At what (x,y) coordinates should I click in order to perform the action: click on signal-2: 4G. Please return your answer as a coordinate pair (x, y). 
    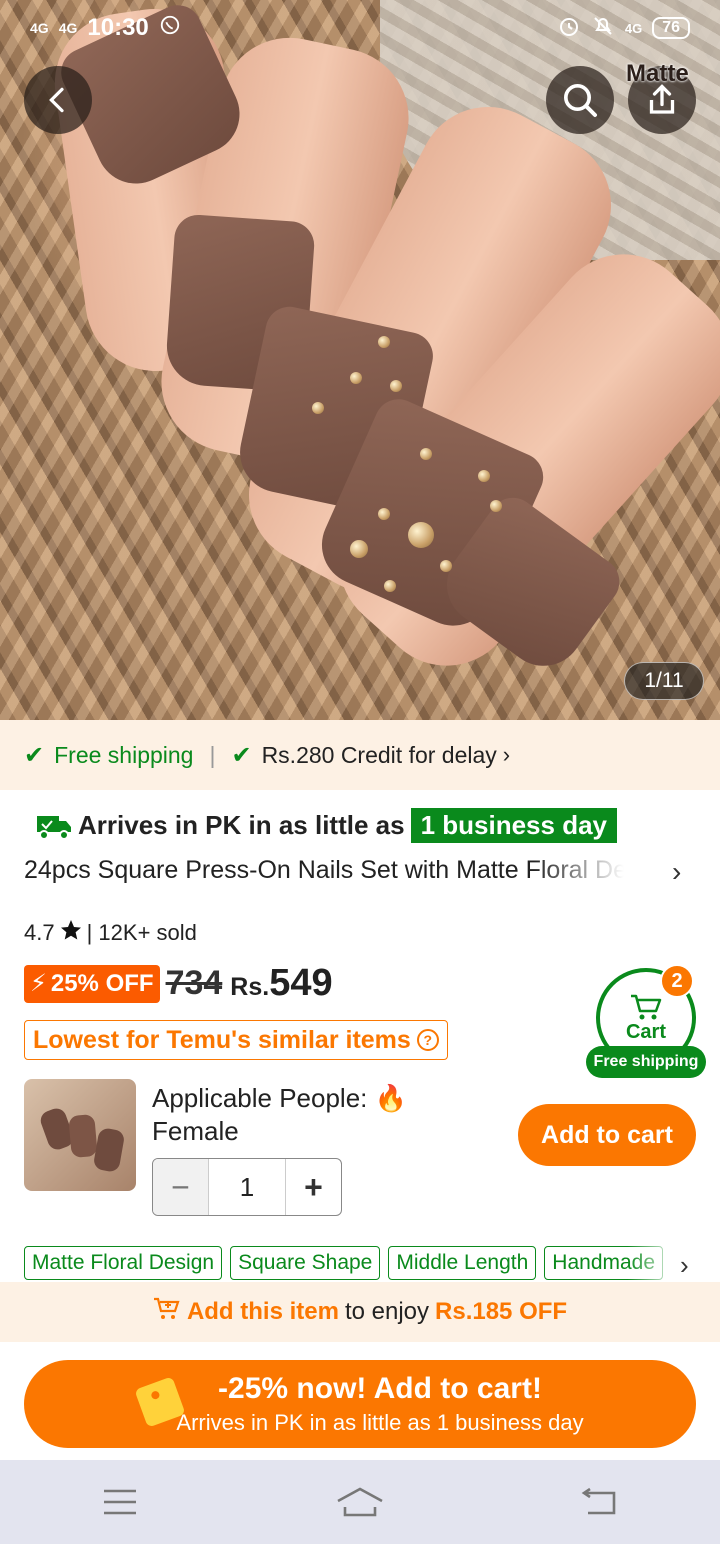
    Looking at the image, I should click on (68, 28).